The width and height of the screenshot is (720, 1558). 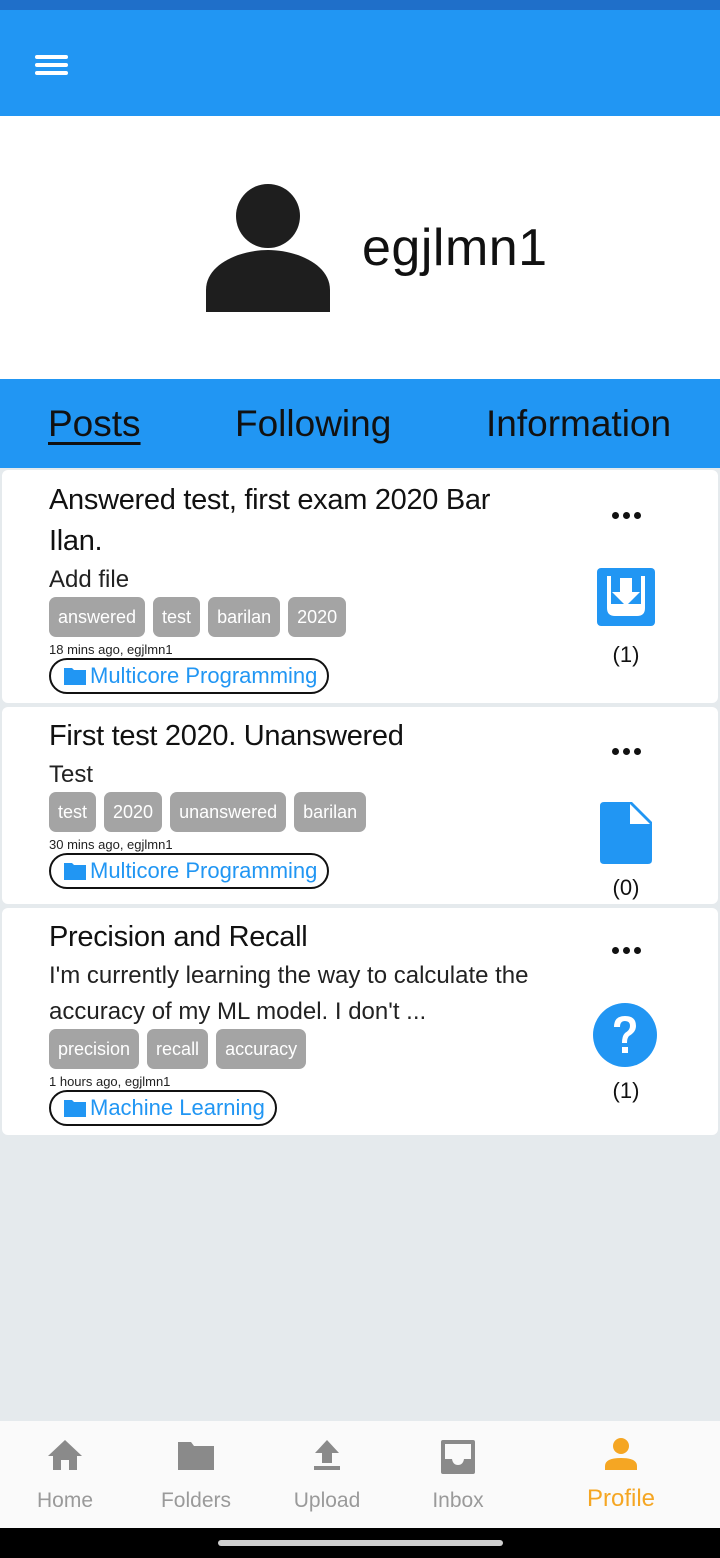 I want to click on nav-label: Folders, so click(x=196, y=1500).